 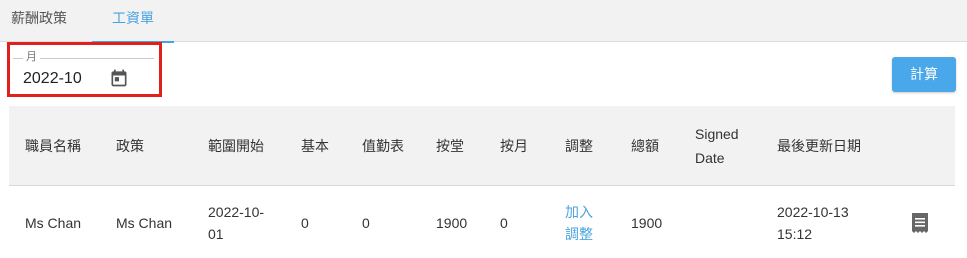 What do you see at coordinates (39, 21) in the screenshot?
I see `tab-salary-policy: 薪酬政策` at bounding box center [39, 21].